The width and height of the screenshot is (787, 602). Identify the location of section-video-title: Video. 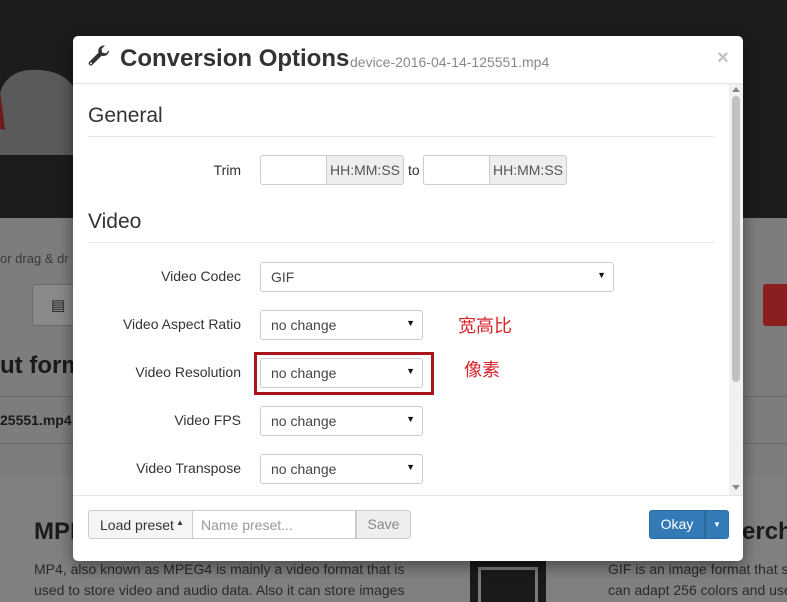
(115, 221).